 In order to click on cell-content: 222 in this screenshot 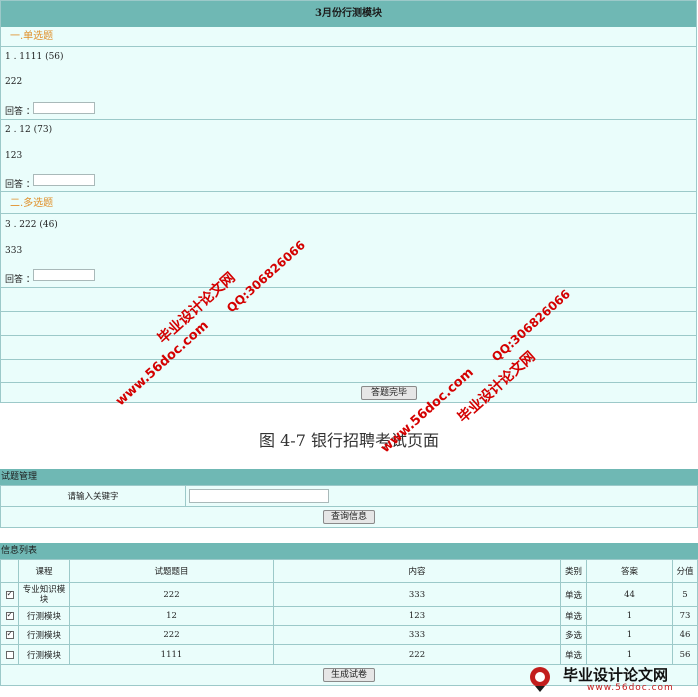, I will do `click(417, 654)`.